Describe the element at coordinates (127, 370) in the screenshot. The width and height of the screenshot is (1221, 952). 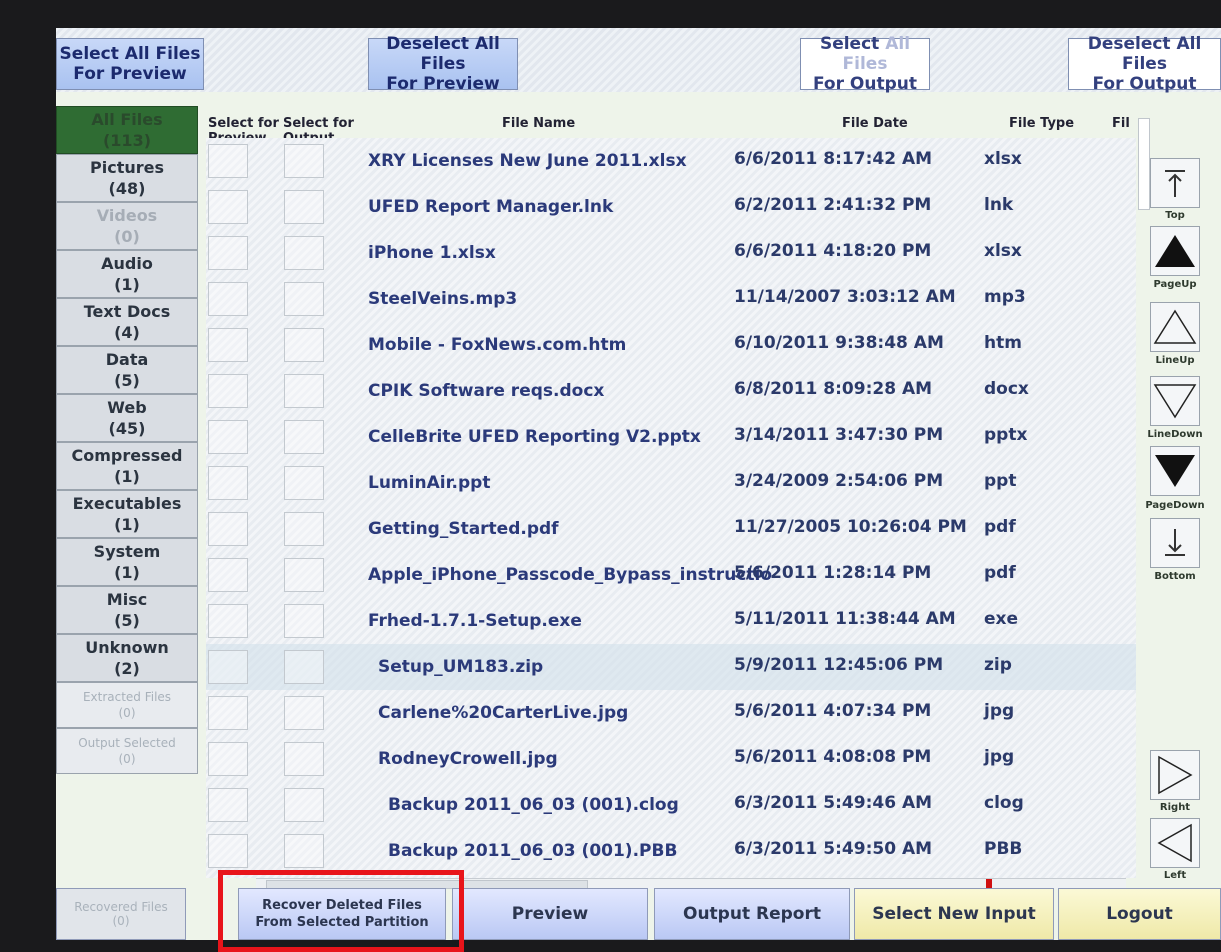
I see `category-button: Data (5)` at that location.